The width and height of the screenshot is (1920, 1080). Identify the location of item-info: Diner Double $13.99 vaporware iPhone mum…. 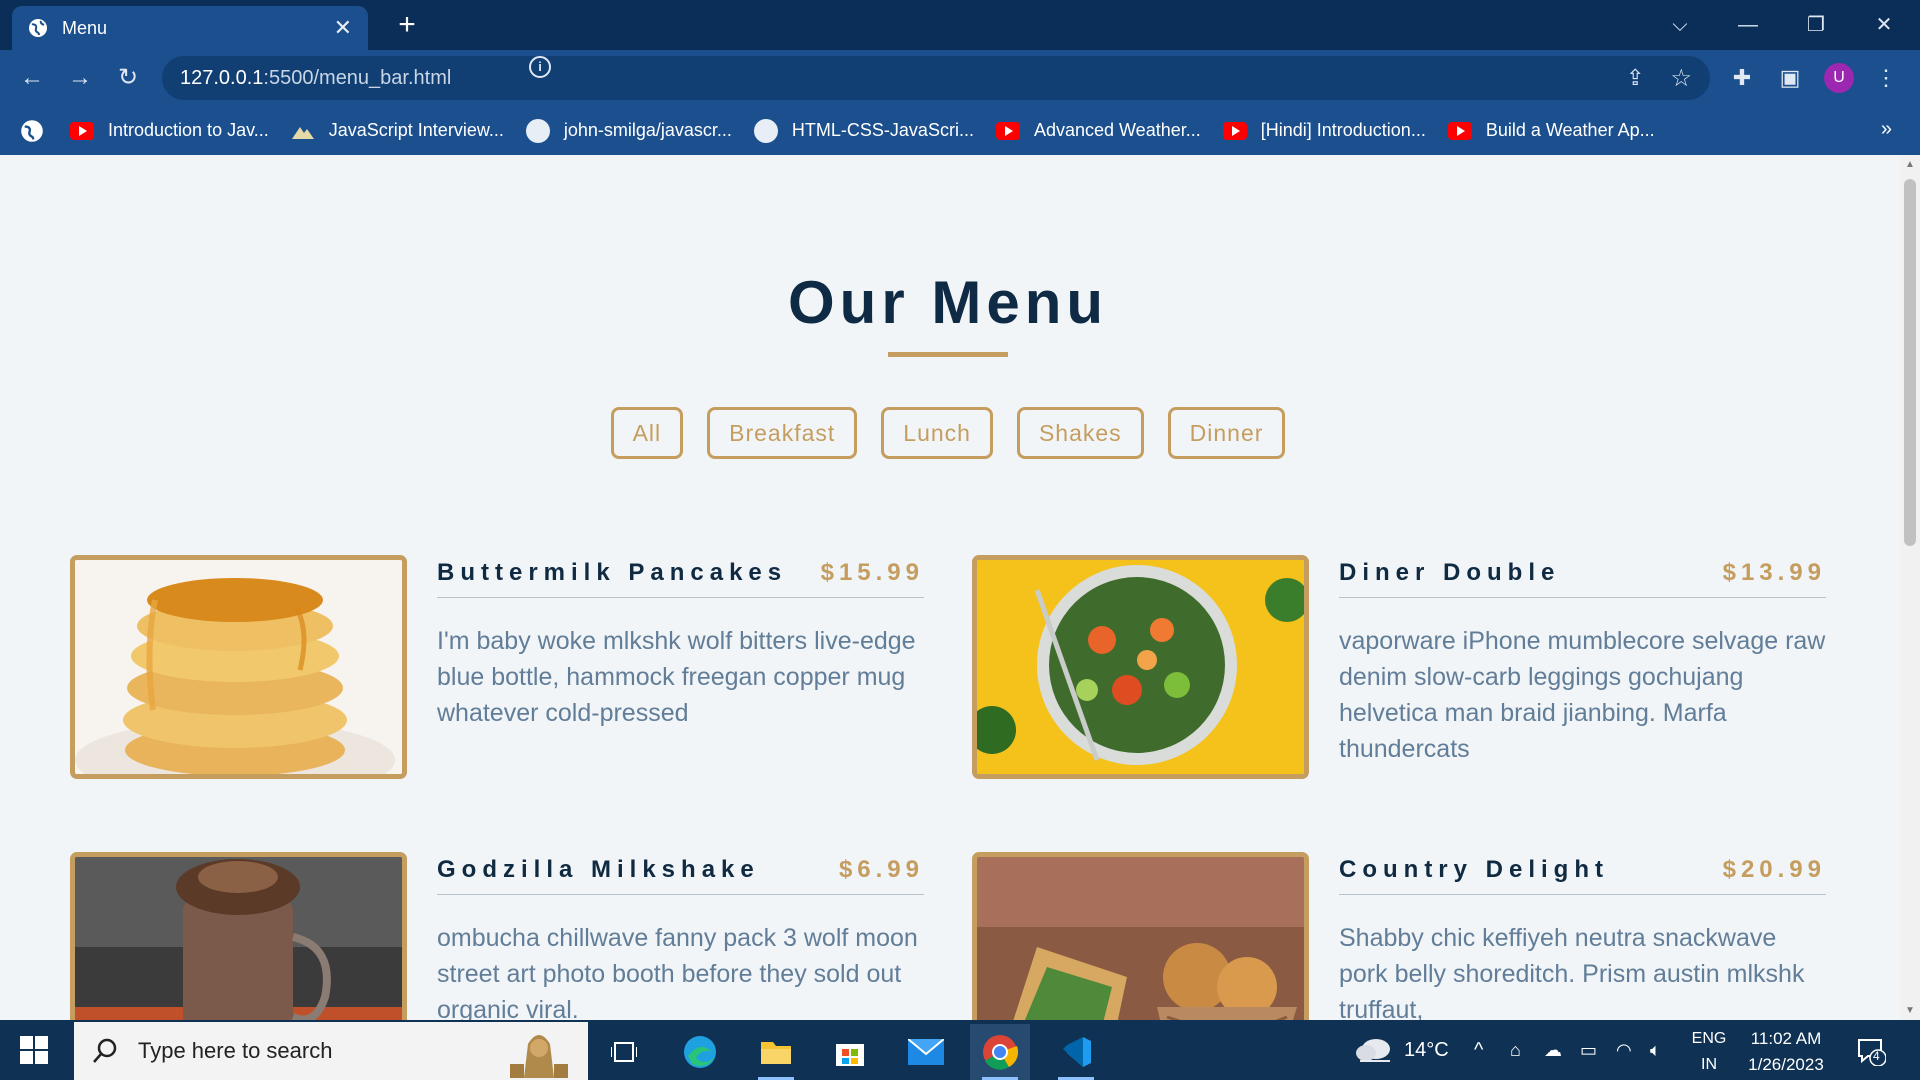
(1582, 661).